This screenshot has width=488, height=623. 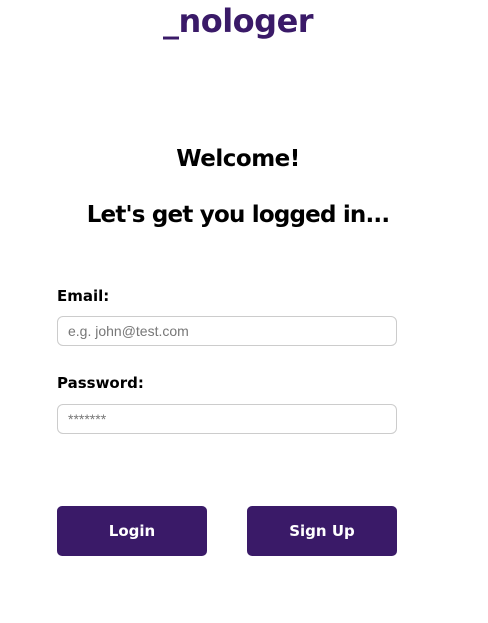 I want to click on email-field, so click(x=227, y=331).